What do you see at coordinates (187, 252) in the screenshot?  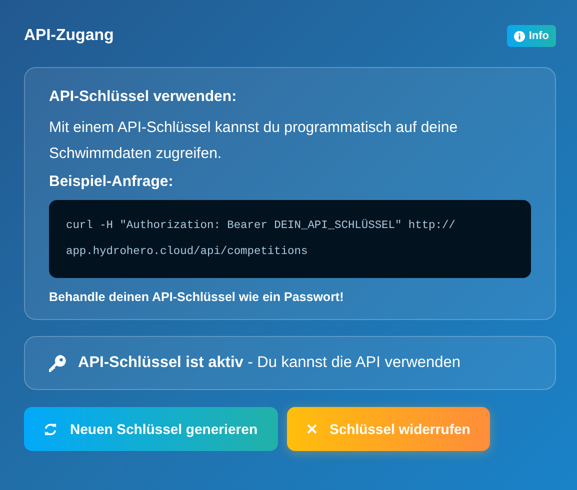 I see `code-line: app.hydrohero.cloud/api/competitions` at bounding box center [187, 252].